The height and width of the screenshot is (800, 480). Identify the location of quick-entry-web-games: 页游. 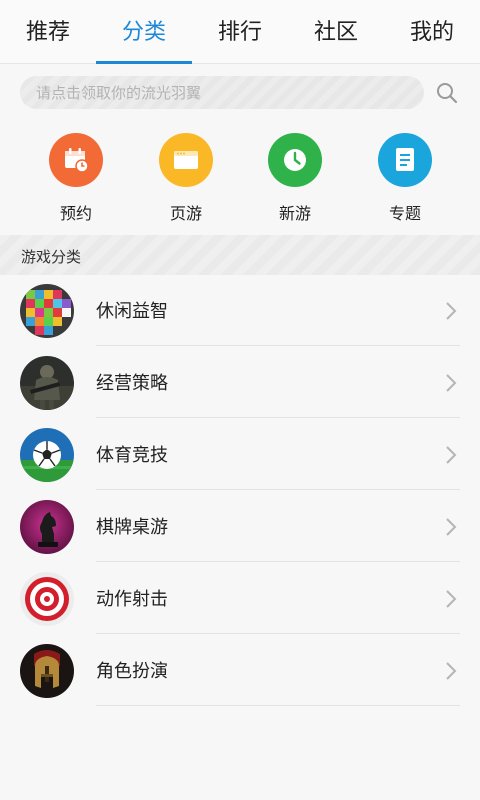
(186, 177).